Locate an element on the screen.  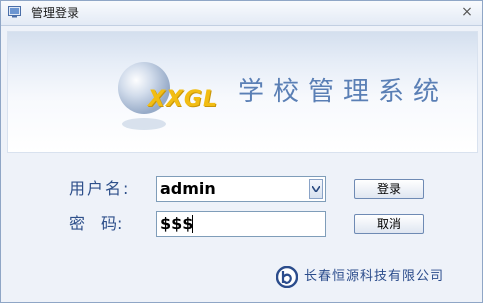
dropdown-arrow-icon is located at coordinates (316, 189).